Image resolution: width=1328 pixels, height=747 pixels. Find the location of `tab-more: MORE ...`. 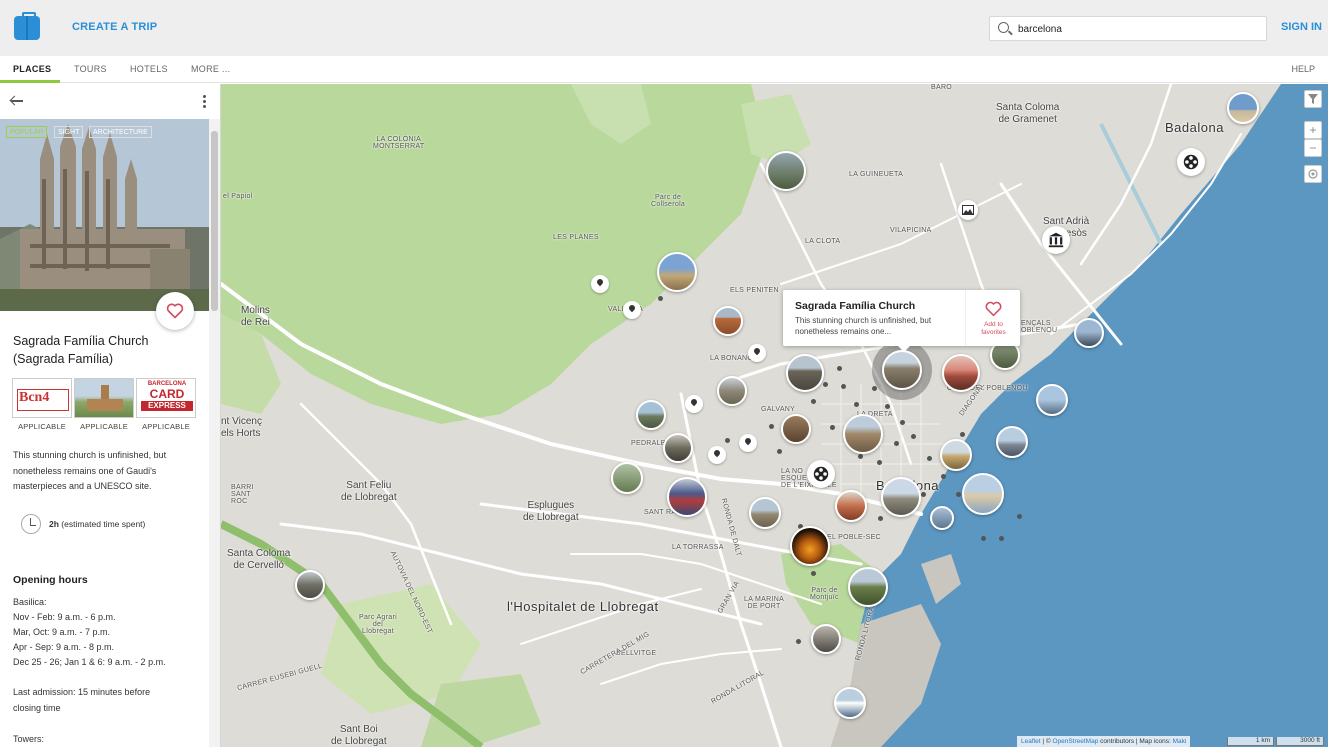

tab-more: MORE ... is located at coordinates (210, 69).